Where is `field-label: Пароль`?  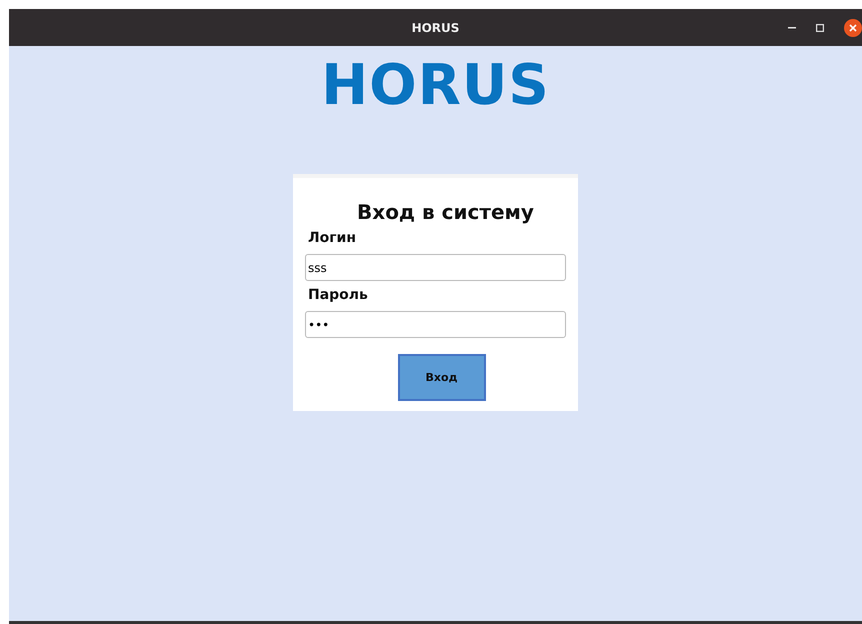 field-label: Пароль is located at coordinates (338, 295).